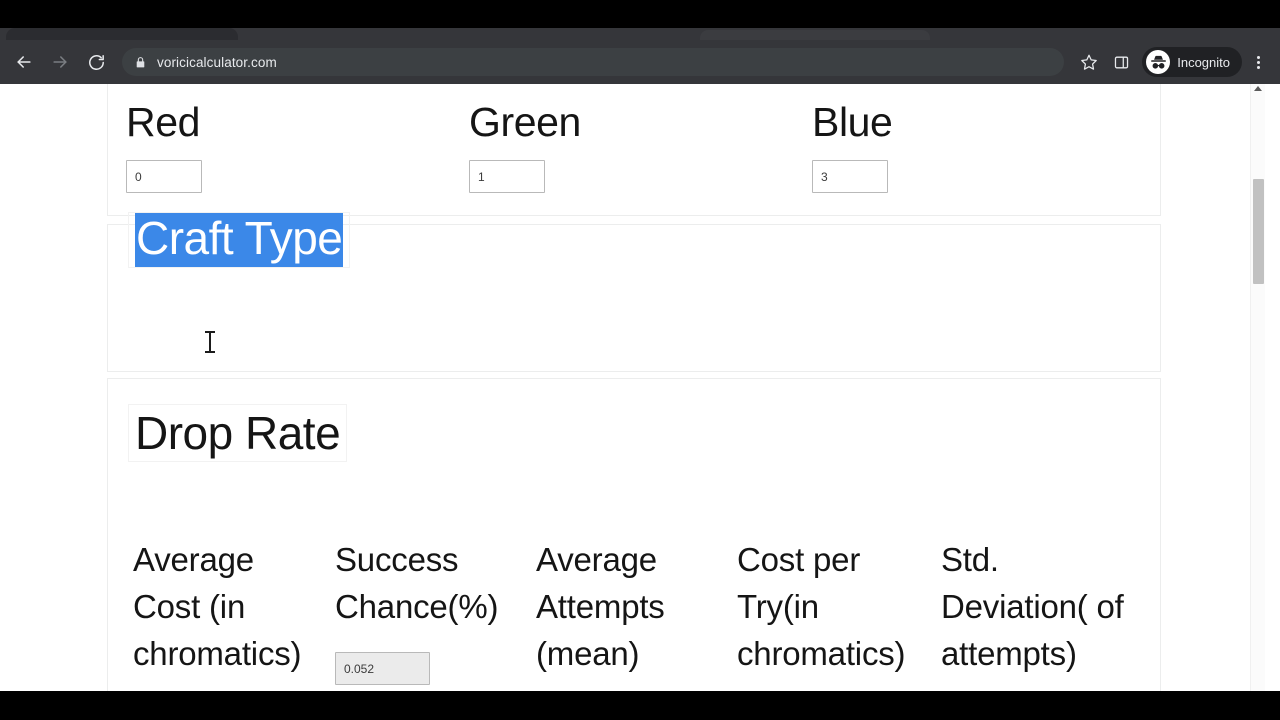  What do you see at coordinates (593, 62) in the screenshot?
I see `address-bar: voricicalculator.com` at bounding box center [593, 62].